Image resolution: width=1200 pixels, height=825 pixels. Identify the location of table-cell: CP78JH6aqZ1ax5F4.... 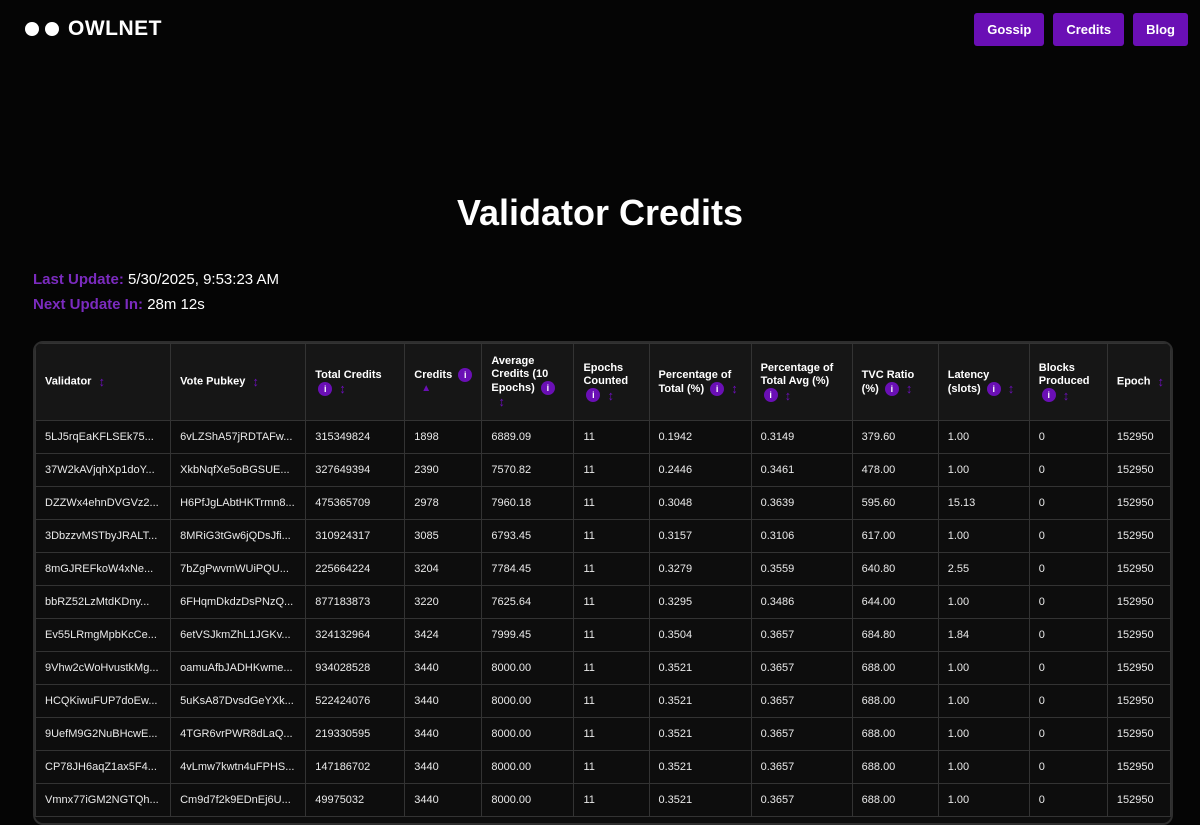
(103, 767).